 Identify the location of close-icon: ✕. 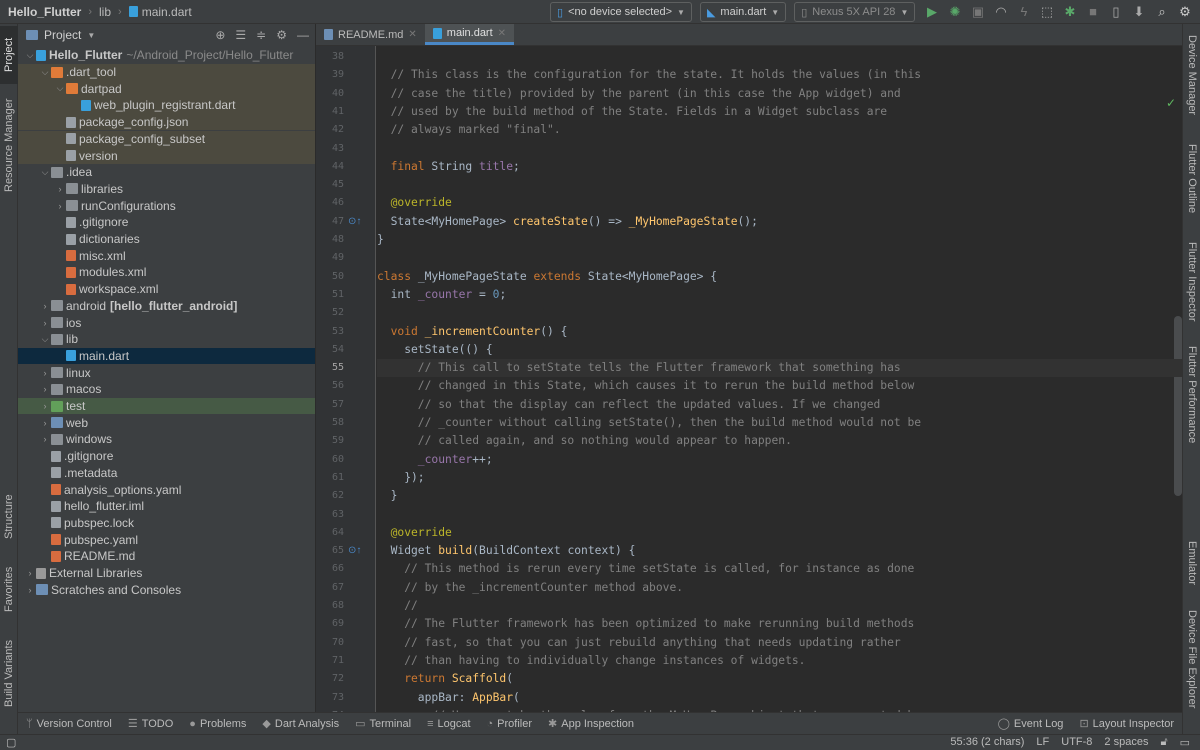
(502, 33).